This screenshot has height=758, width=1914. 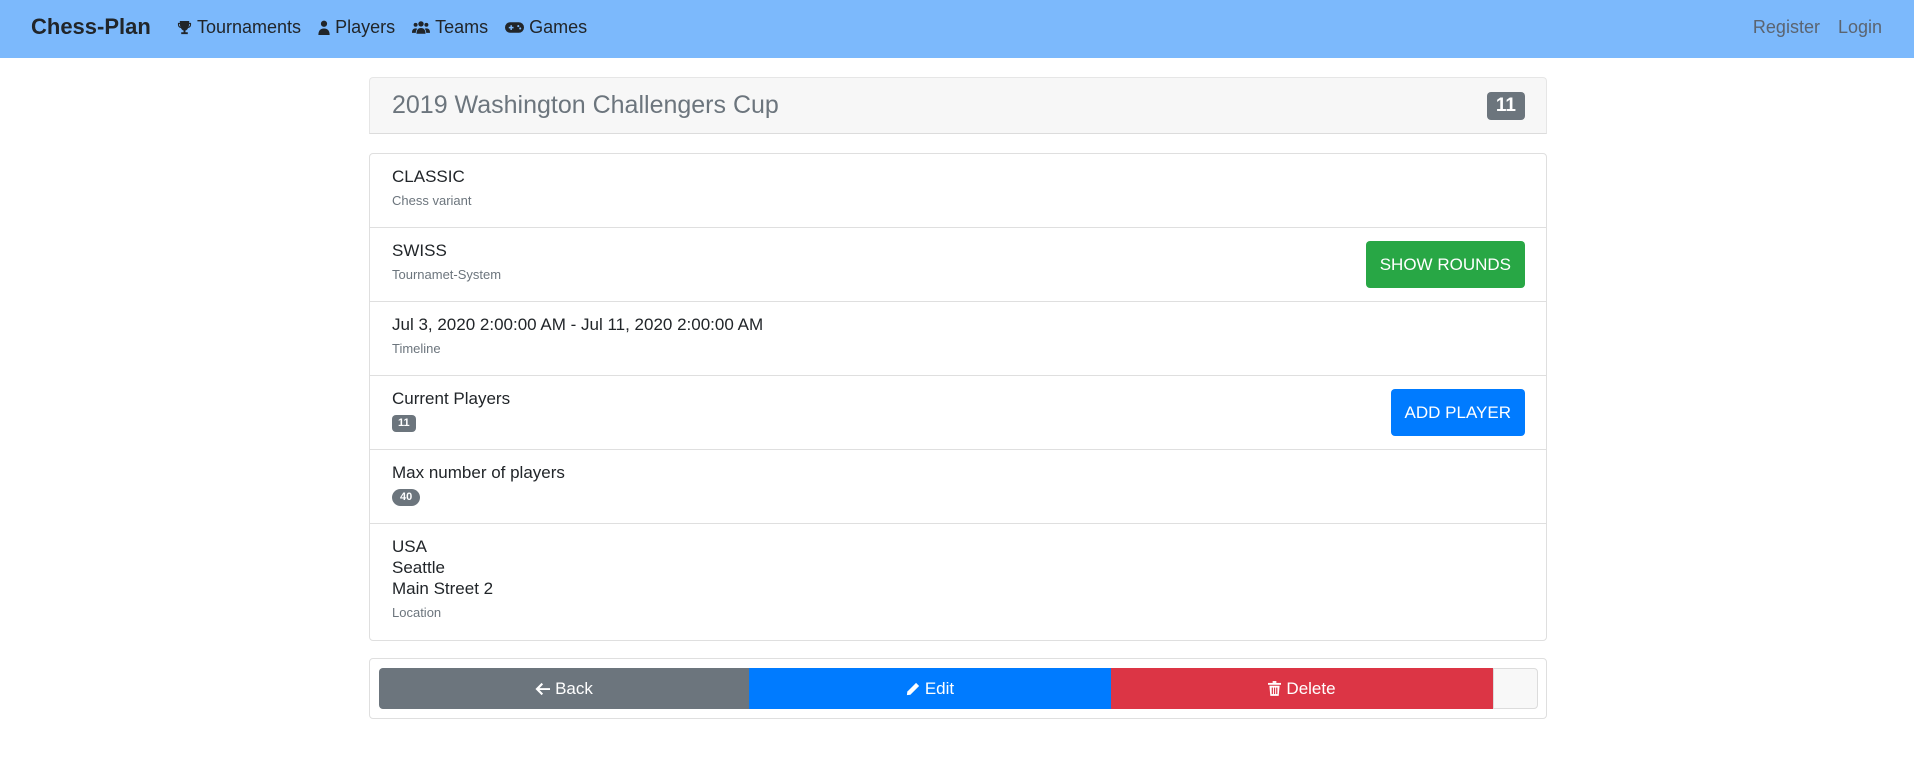 I want to click on nav-players-label: Players, so click(x=365, y=27).